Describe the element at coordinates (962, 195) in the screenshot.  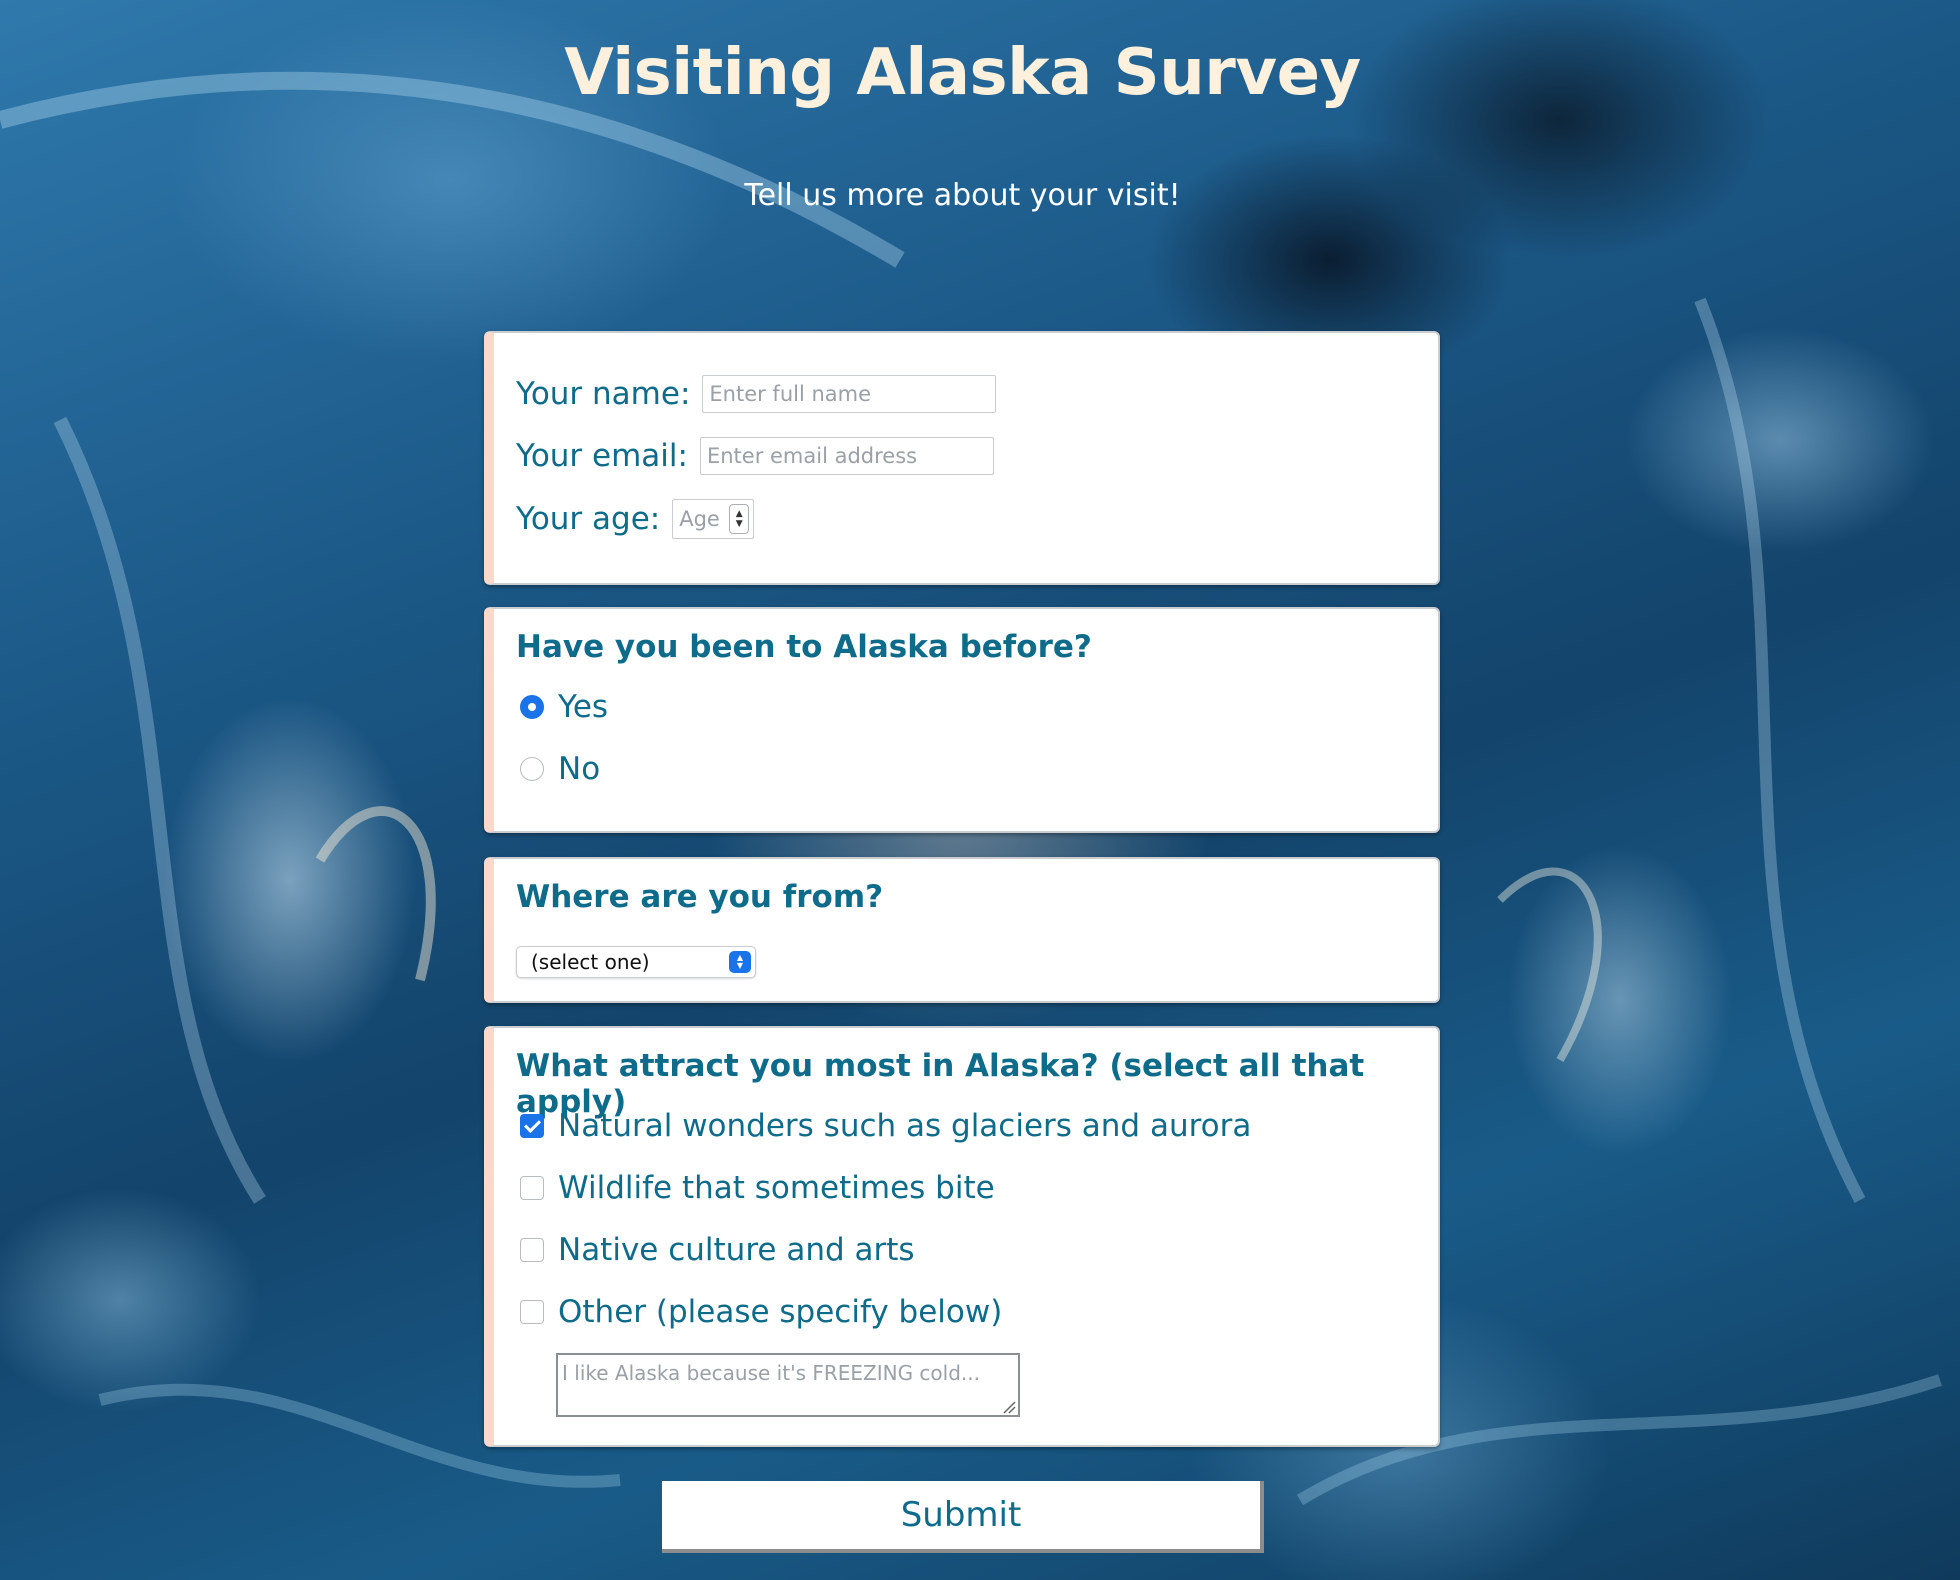
I see `page-subtitle: Tell us more about your visit!` at that location.